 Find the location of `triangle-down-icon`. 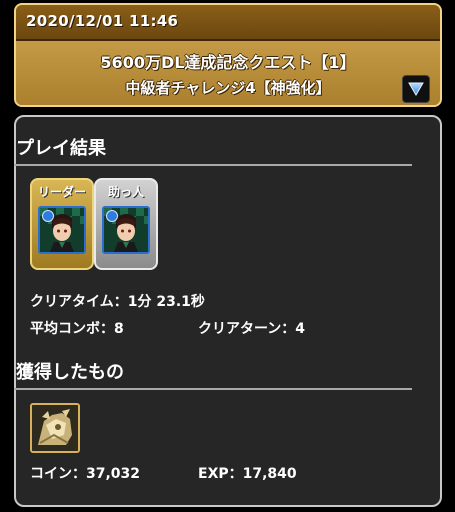

triangle-down-icon is located at coordinates (416, 89).